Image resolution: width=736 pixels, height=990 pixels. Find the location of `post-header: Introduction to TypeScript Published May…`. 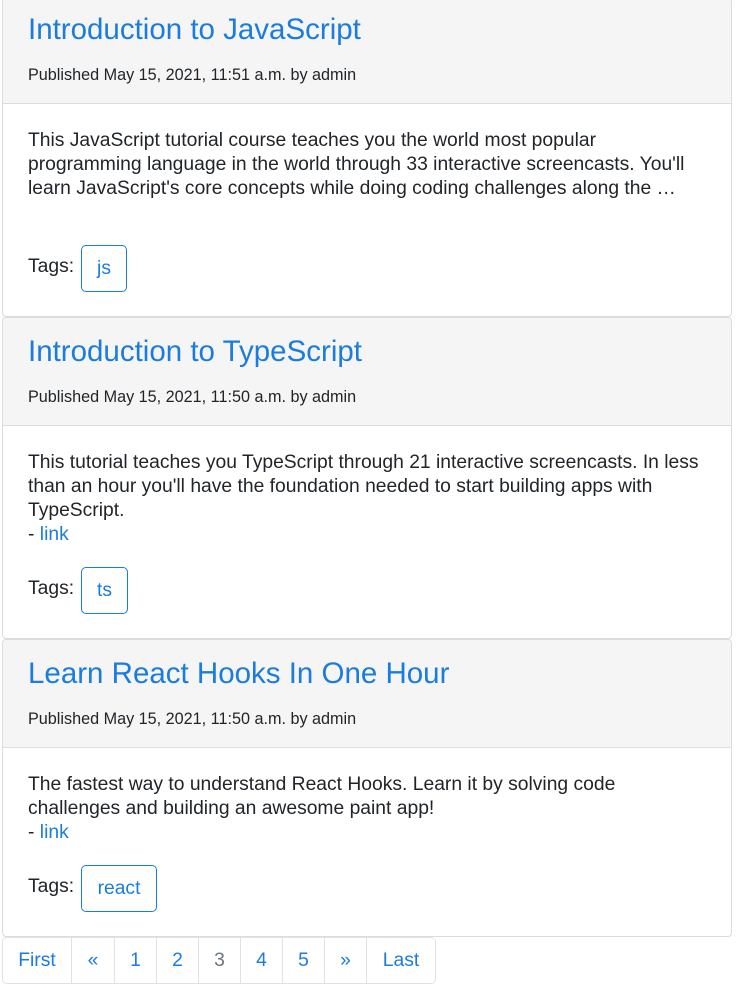

post-header: Introduction to TypeScript Published May… is located at coordinates (367, 372).